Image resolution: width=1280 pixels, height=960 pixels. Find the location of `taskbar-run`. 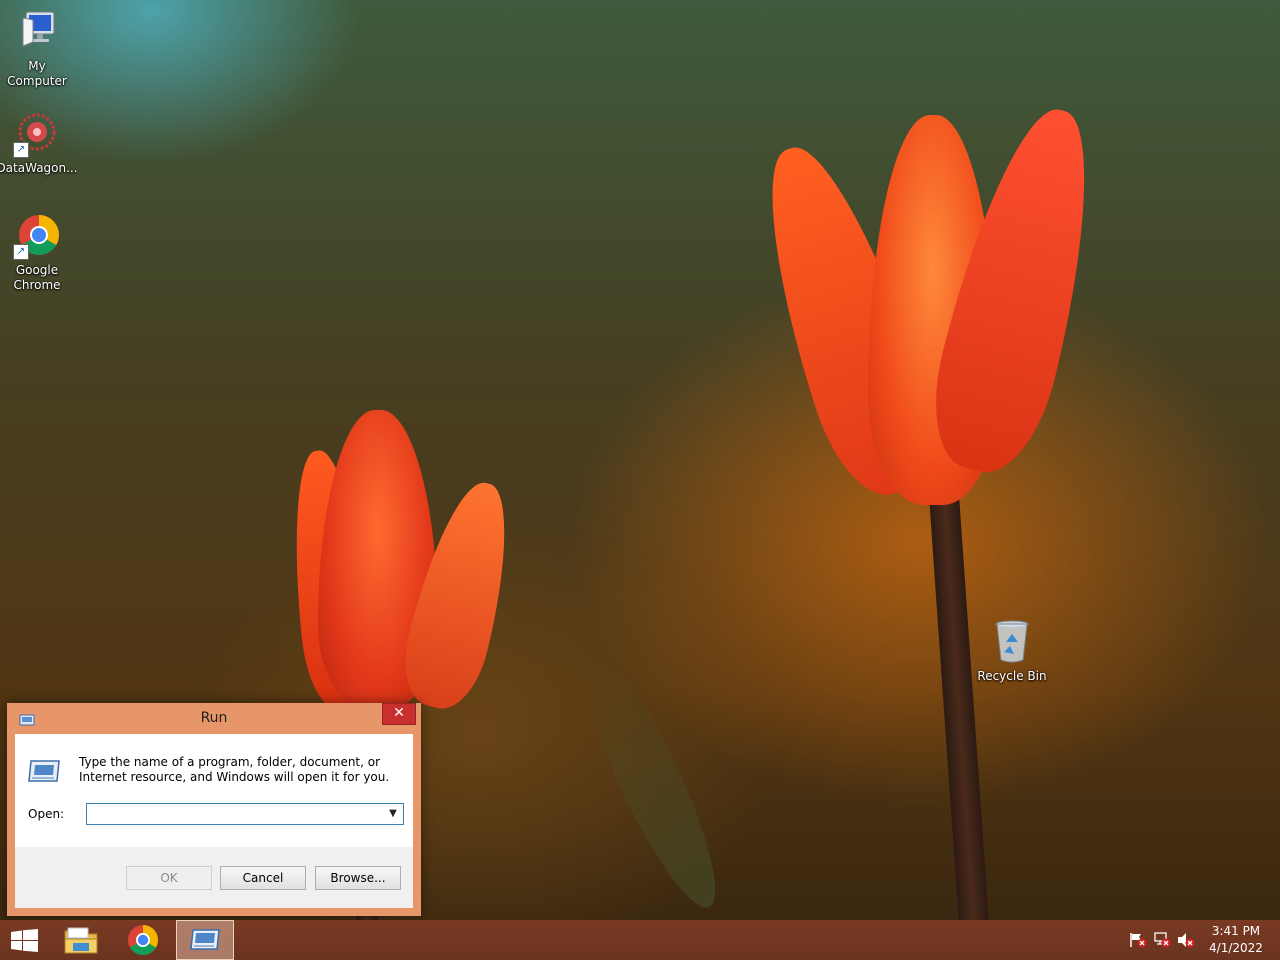

taskbar-run is located at coordinates (205, 940).